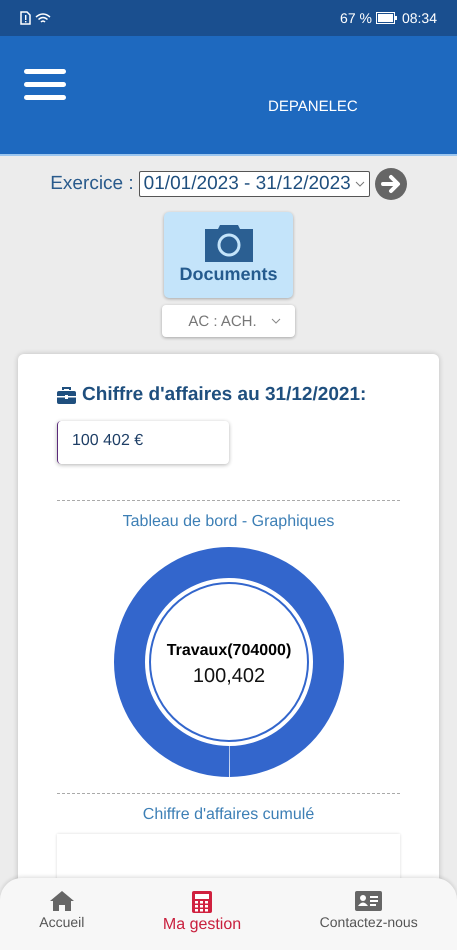 The width and height of the screenshot is (457, 950). Describe the element at coordinates (228, 321) in the screenshot. I see `journal-select: AC : ACH.` at that location.